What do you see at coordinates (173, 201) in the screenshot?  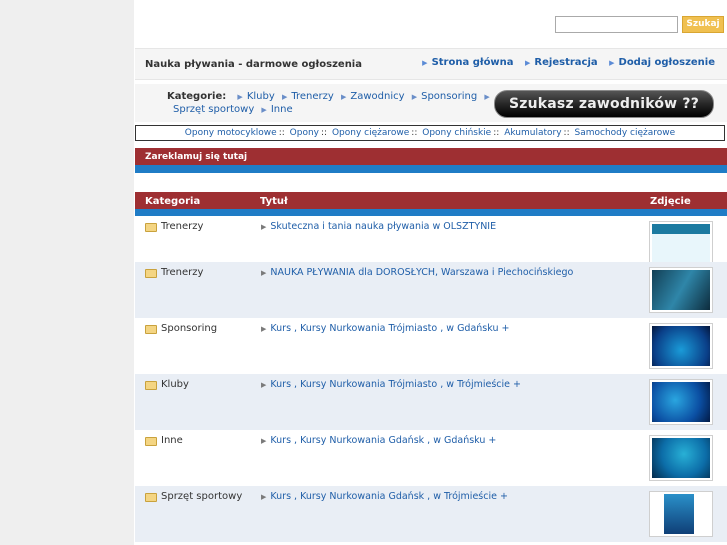 I see `column-header-category: Kategoria` at bounding box center [173, 201].